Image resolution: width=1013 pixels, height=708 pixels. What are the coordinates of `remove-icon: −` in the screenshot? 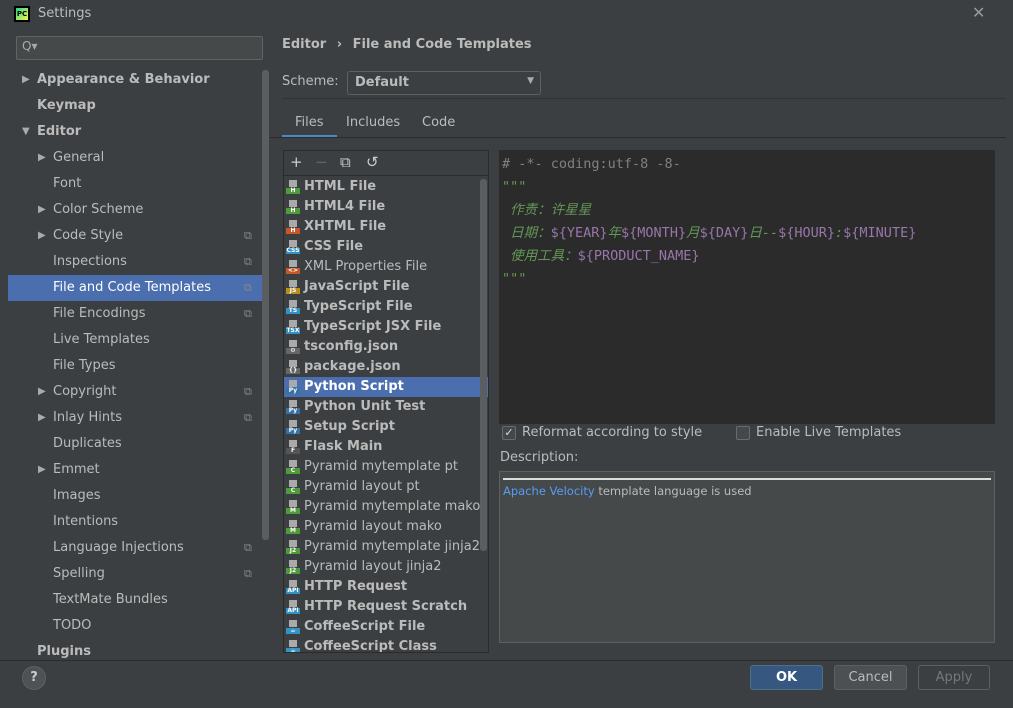 It's located at (321, 162).